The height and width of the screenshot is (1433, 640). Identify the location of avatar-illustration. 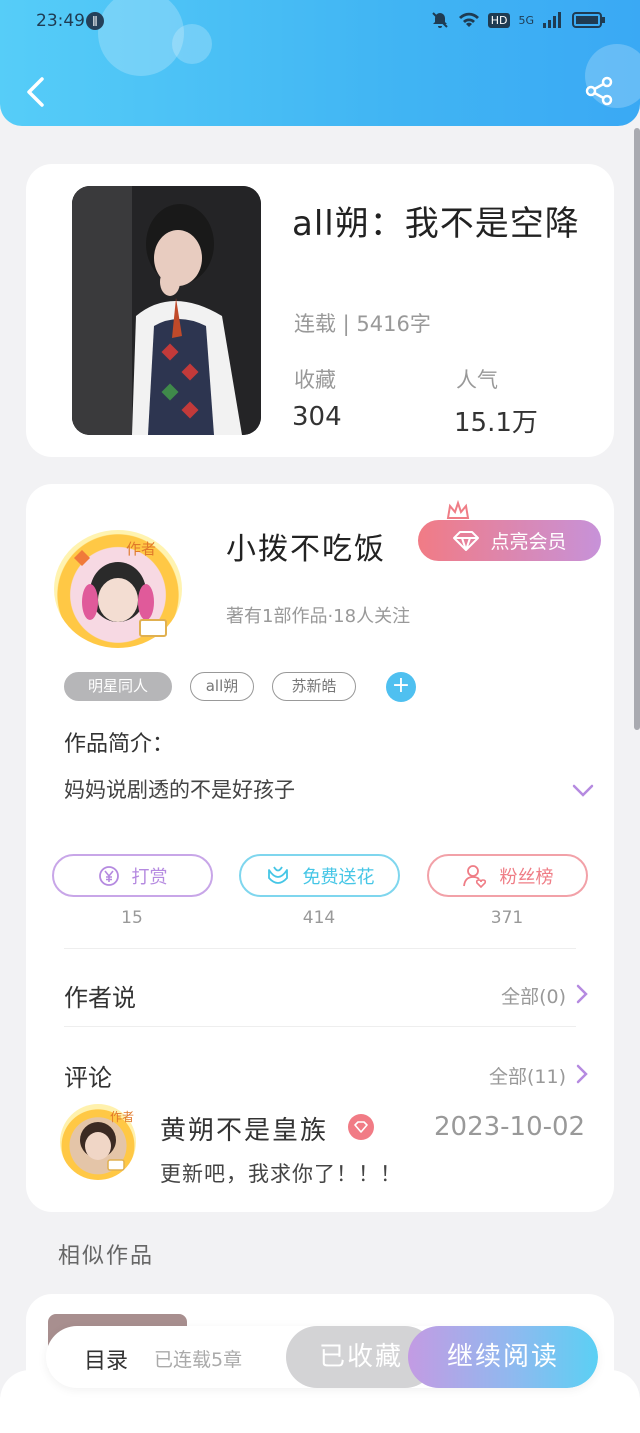
(120, 593).